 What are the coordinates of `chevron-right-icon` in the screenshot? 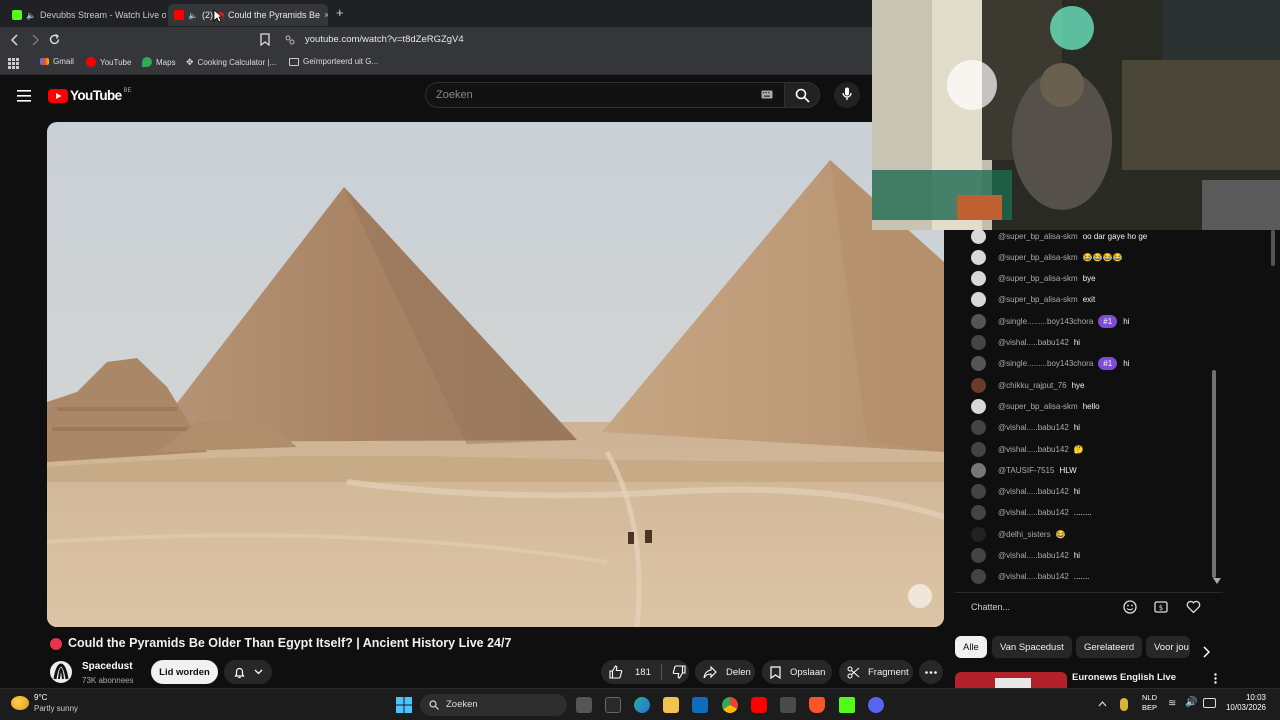 It's located at (1206, 652).